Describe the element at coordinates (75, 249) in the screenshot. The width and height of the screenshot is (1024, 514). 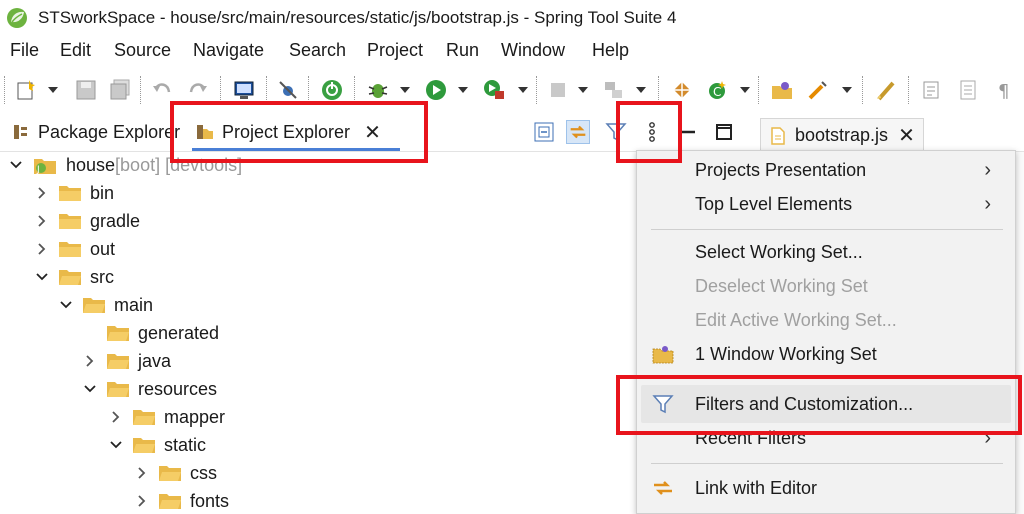
I see `tree-item-out: out` at that location.